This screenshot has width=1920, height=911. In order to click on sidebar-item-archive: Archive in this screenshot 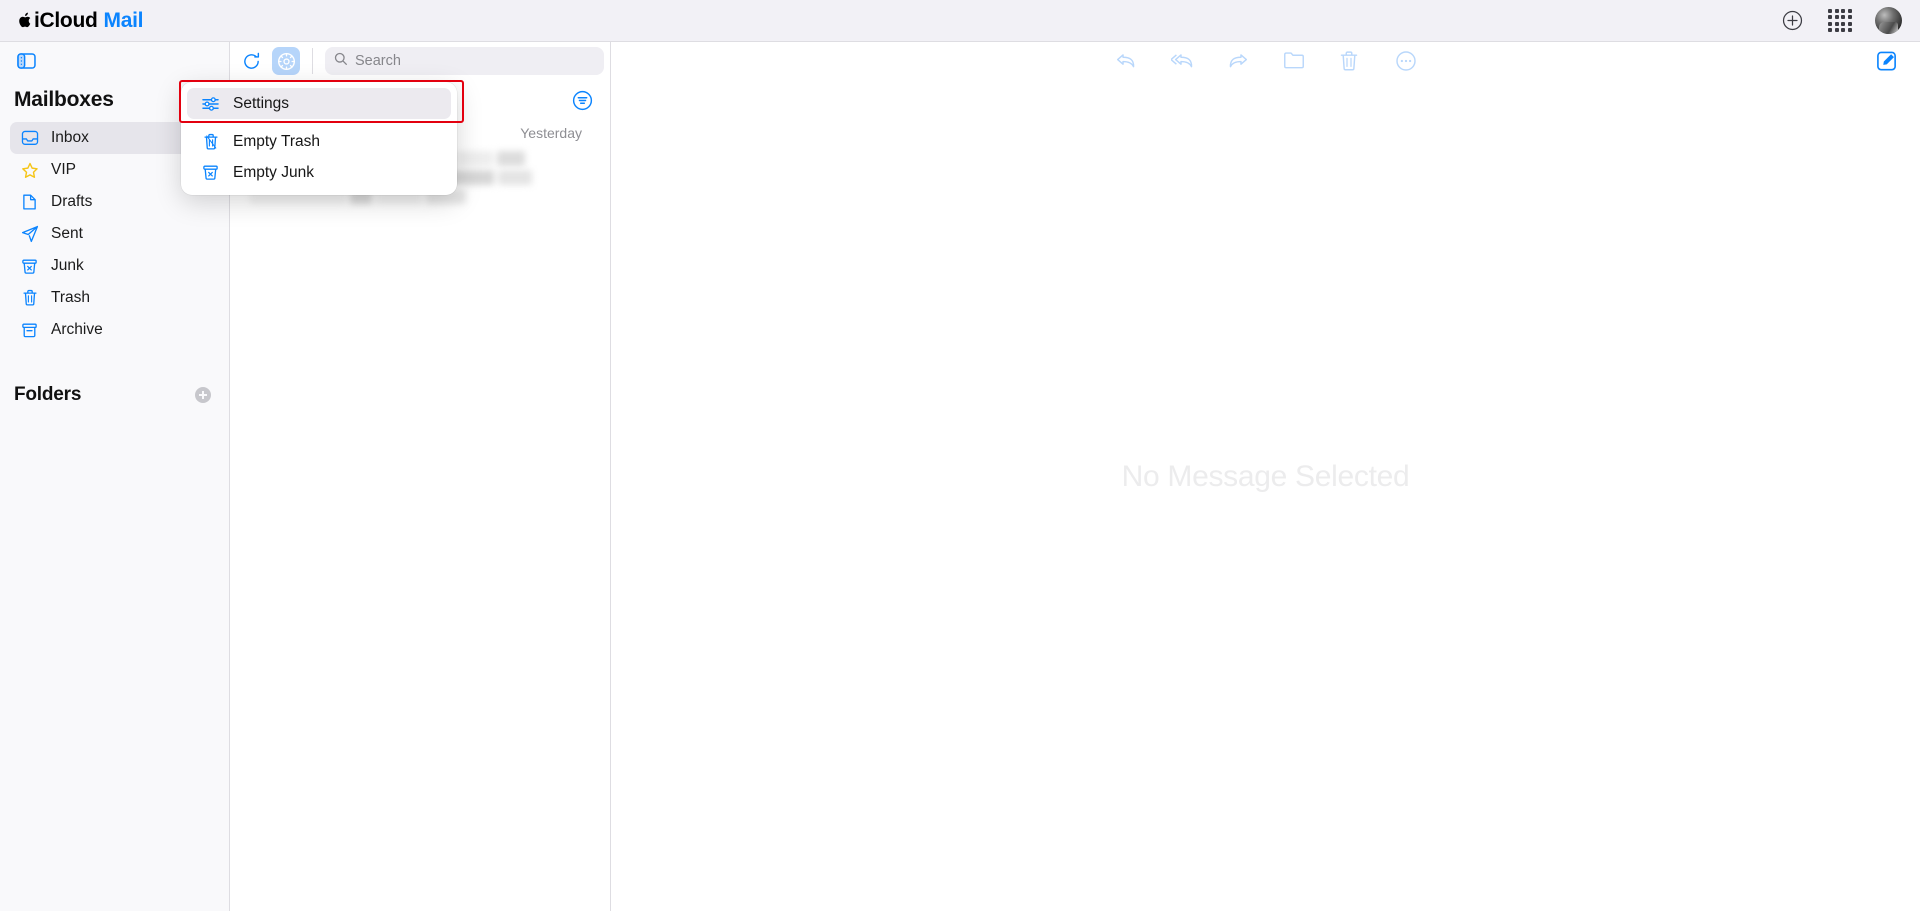, I will do `click(114, 330)`.